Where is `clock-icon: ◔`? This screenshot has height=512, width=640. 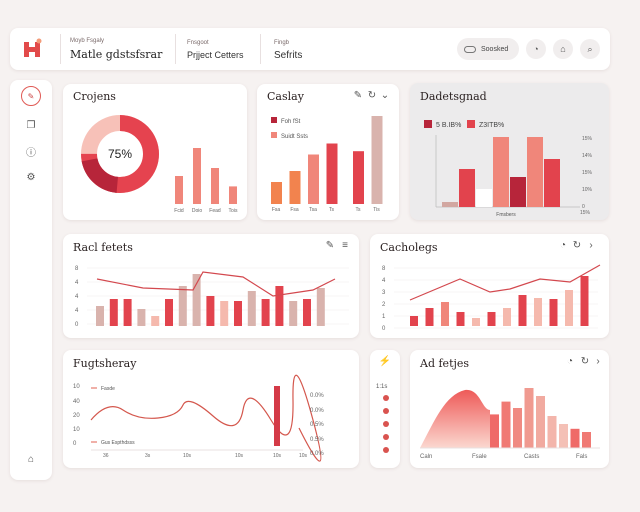 clock-icon: ◔ is located at coordinates (536, 49).